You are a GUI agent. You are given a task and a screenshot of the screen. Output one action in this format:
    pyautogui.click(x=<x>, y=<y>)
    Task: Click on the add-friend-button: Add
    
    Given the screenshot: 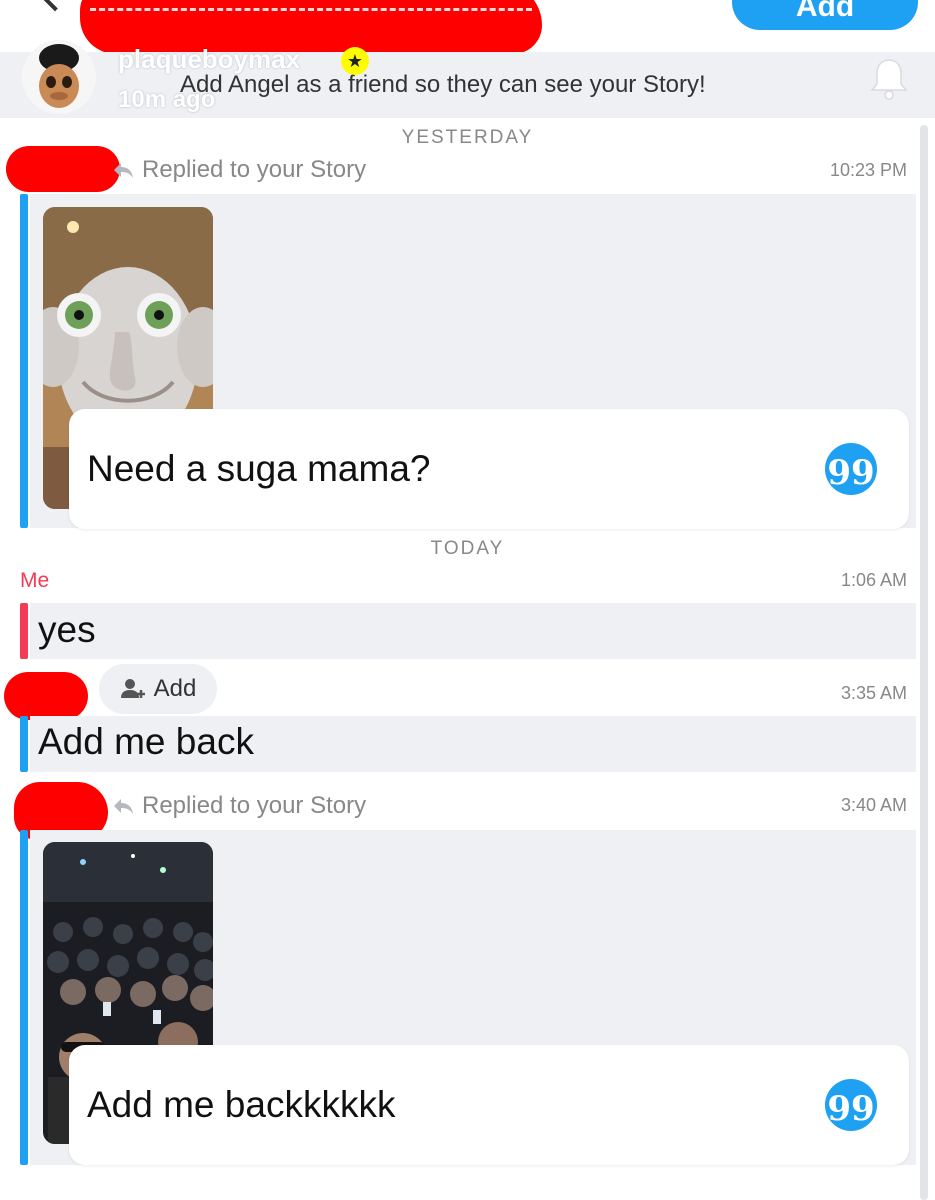 What is the action you would take?
    pyautogui.click(x=825, y=15)
    